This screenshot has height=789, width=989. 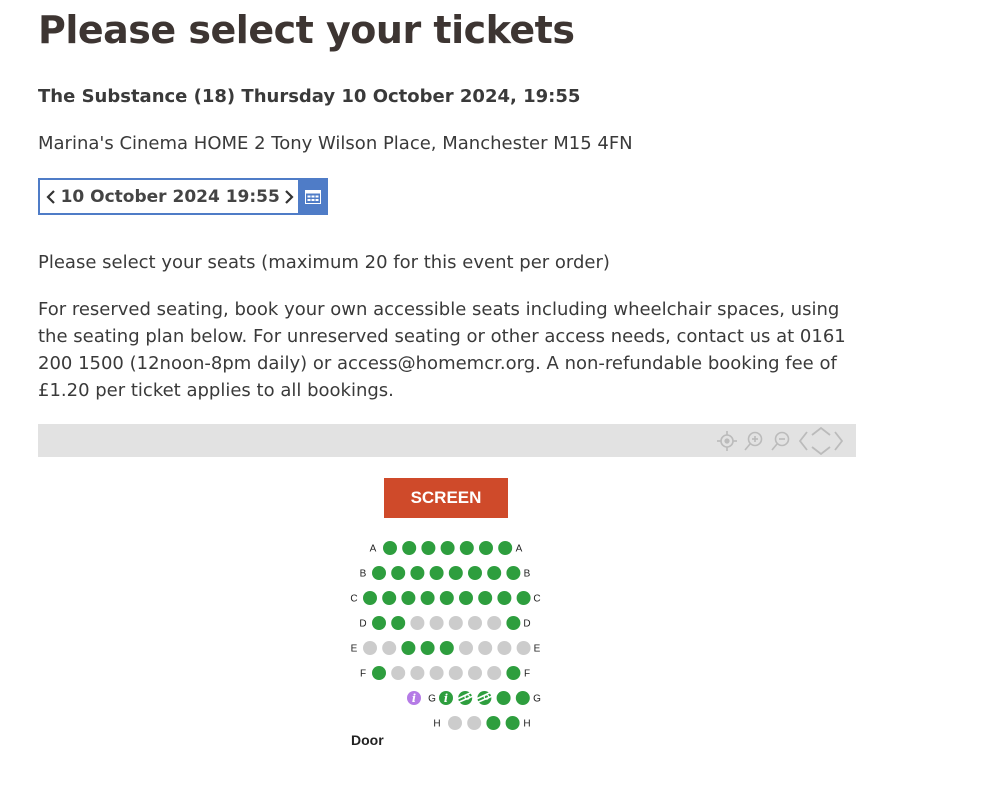 I want to click on seat-E4, so click(x=427, y=648).